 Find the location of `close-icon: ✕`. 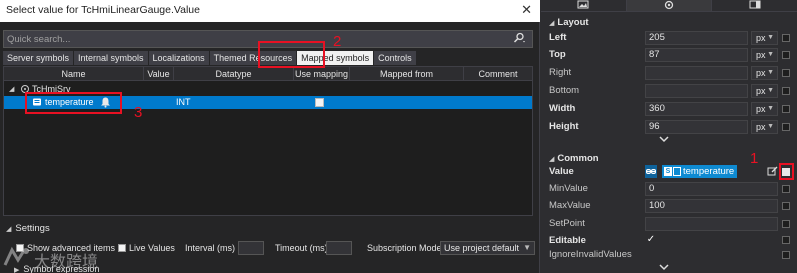

close-icon: ✕ is located at coordinates (526, 10).